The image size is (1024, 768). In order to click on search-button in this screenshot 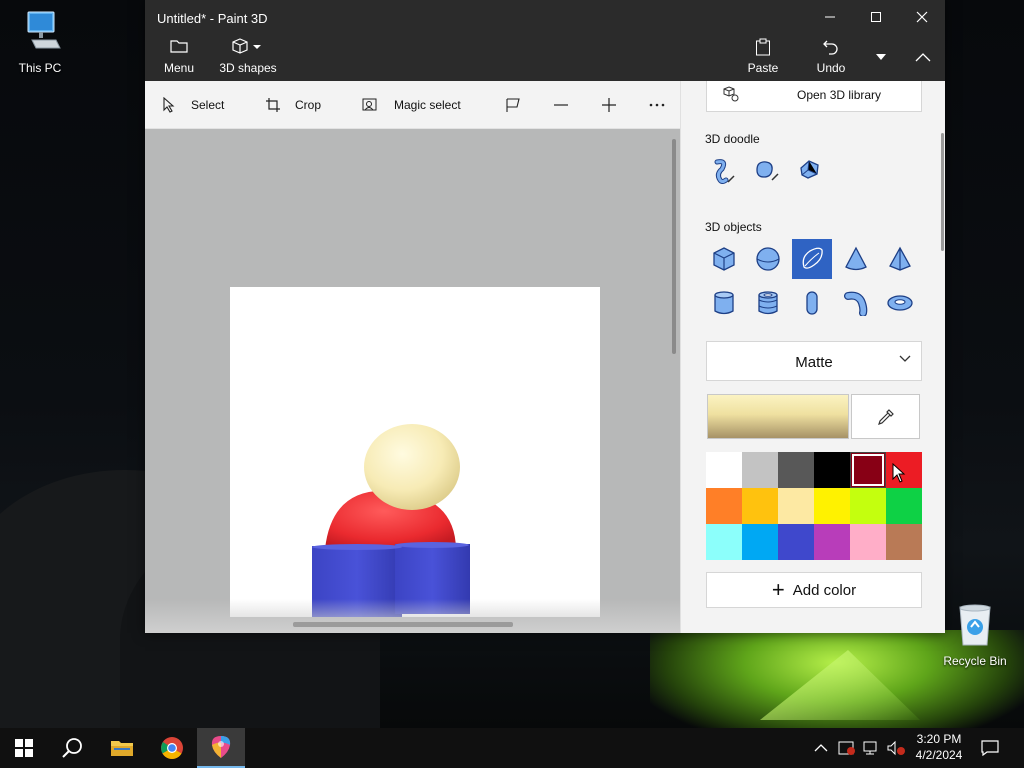, I will do `click(72, 748)`.